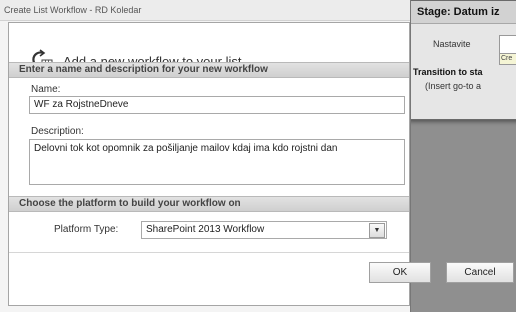 The image size is (516, 312). I want to click on dialog-title: Create List Workflow - RD Koledar, so click(205, 10).